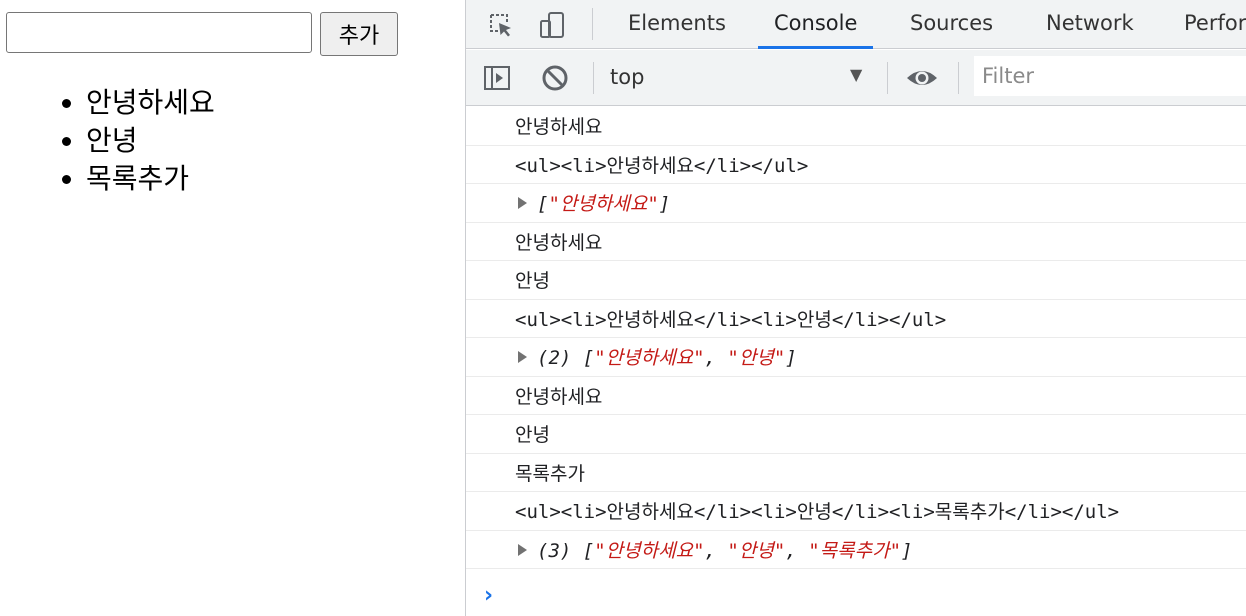 This screenshot has height=616, width=1246. I want to click on tab-network: Network, so click(1090, 24).